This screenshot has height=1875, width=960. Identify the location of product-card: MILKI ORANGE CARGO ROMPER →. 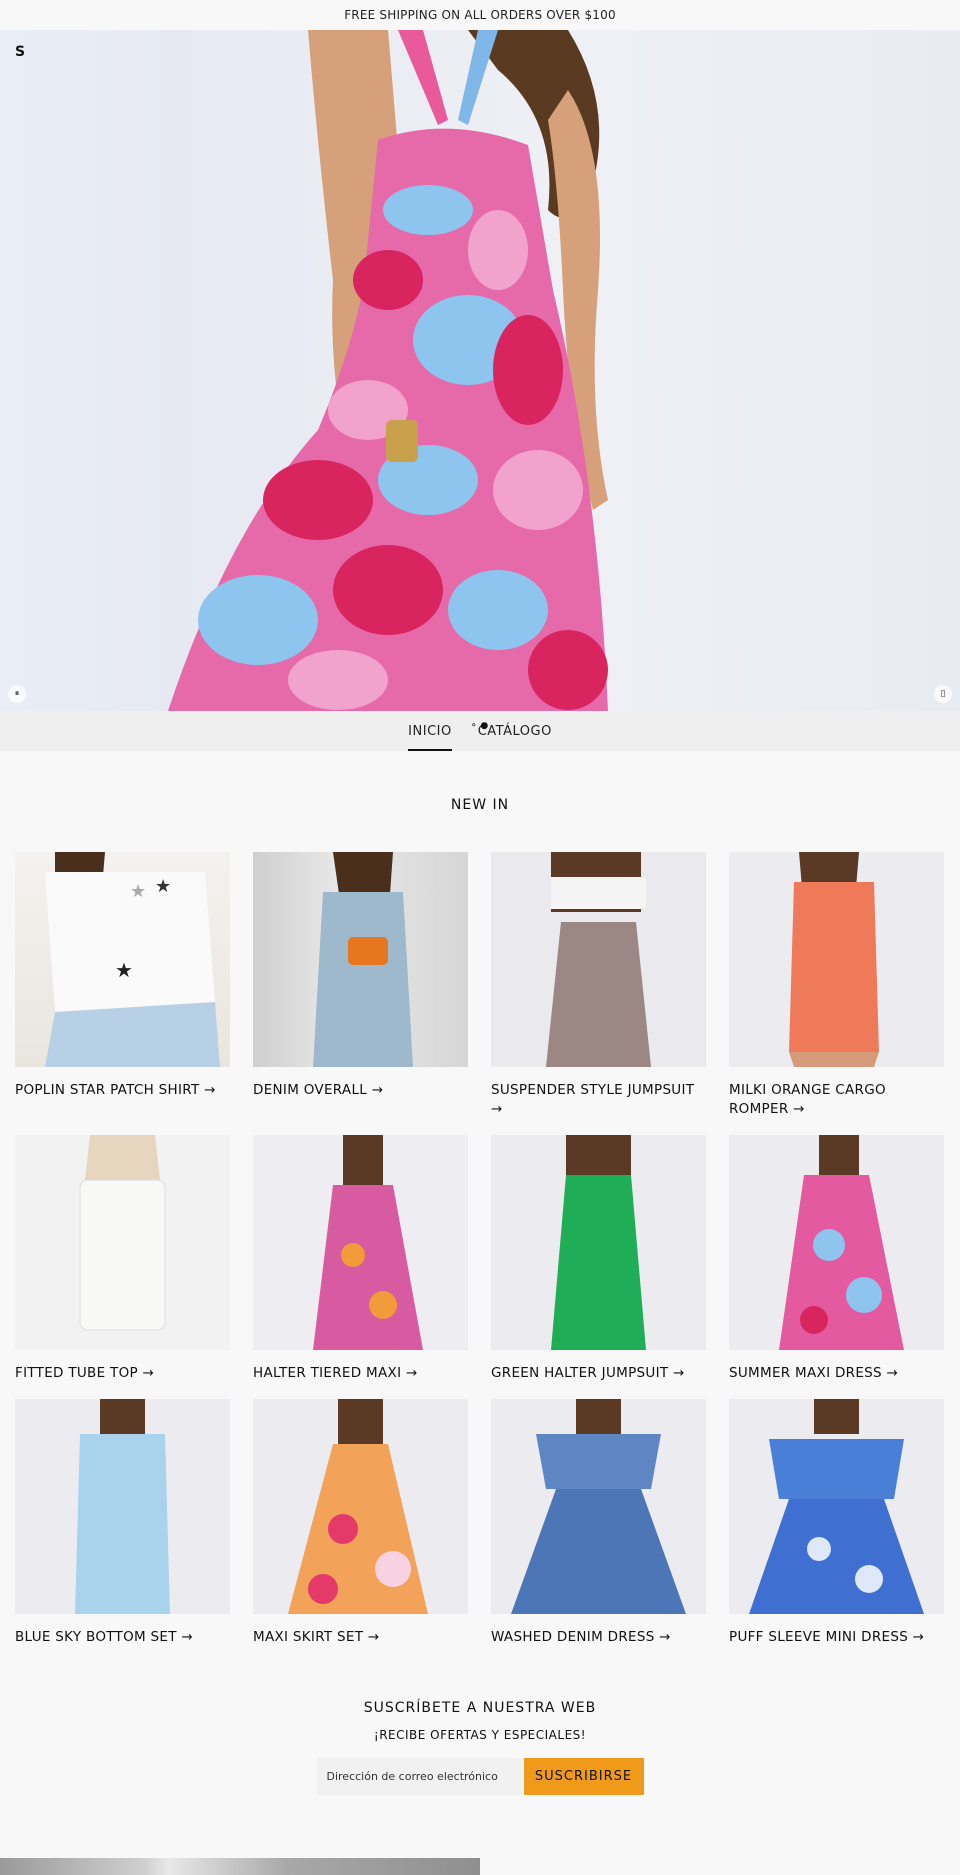
(836, 985).